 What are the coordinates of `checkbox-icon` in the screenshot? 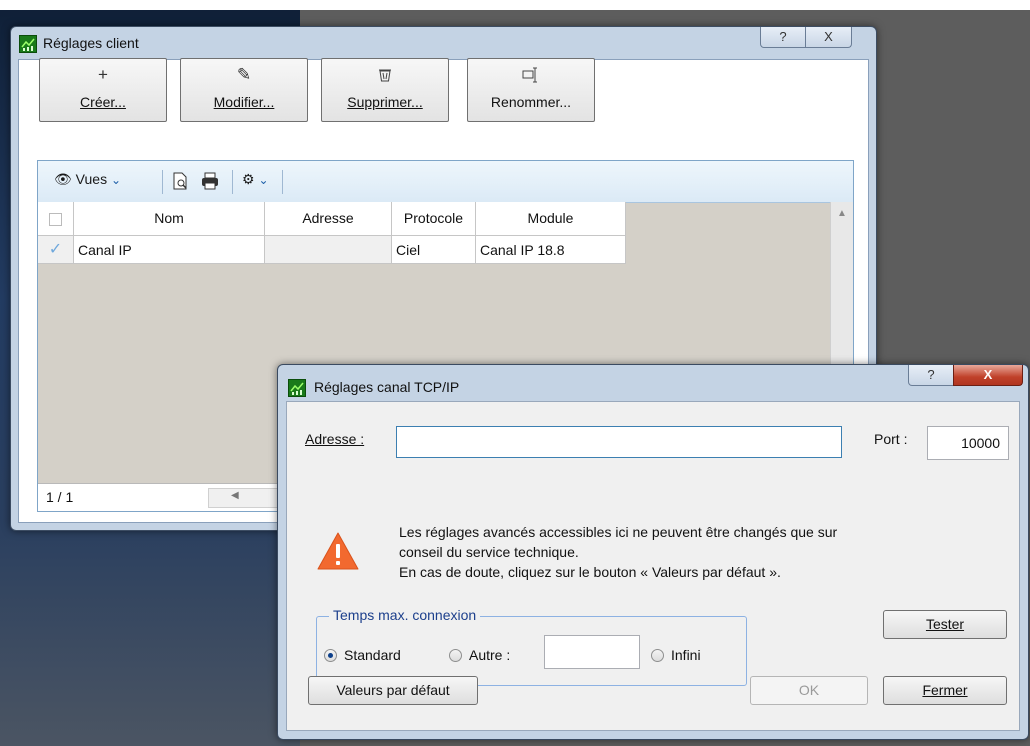 It's located at (55, 219).